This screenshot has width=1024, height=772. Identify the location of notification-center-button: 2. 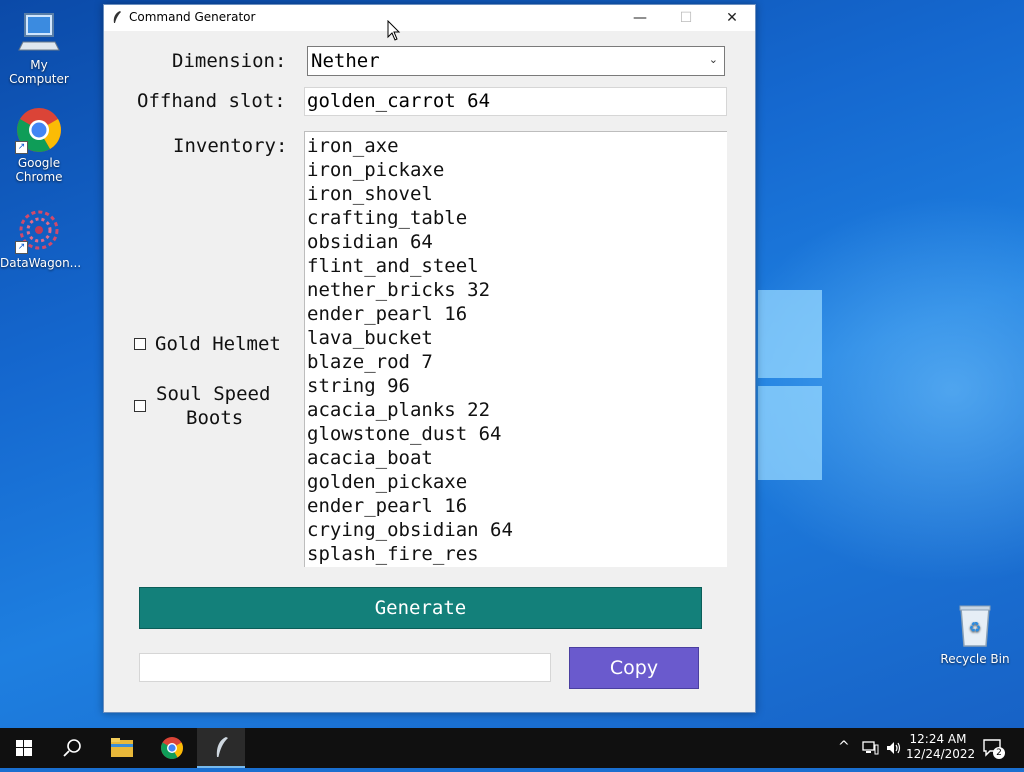
(993, 748).